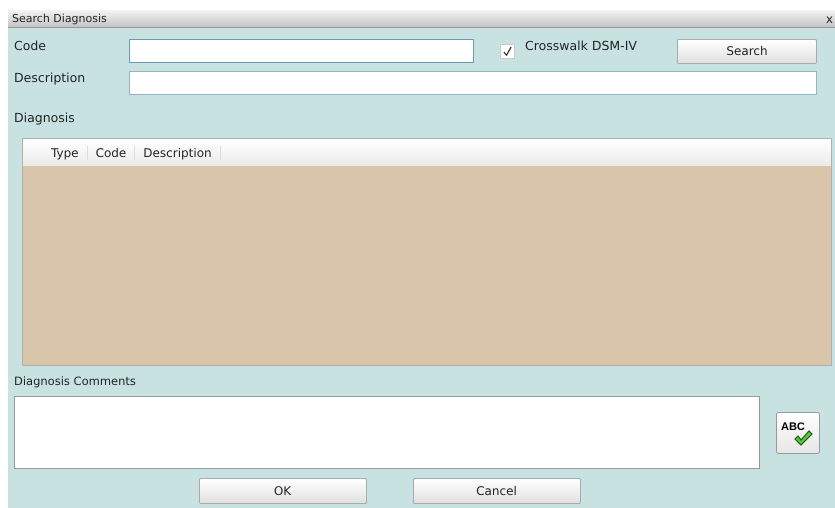 Image resolution: width=835 pixels, height=508 pixels. Describe the element at coordinates (178, 153) in the screenshot. I see `column-header: Description` at that location.